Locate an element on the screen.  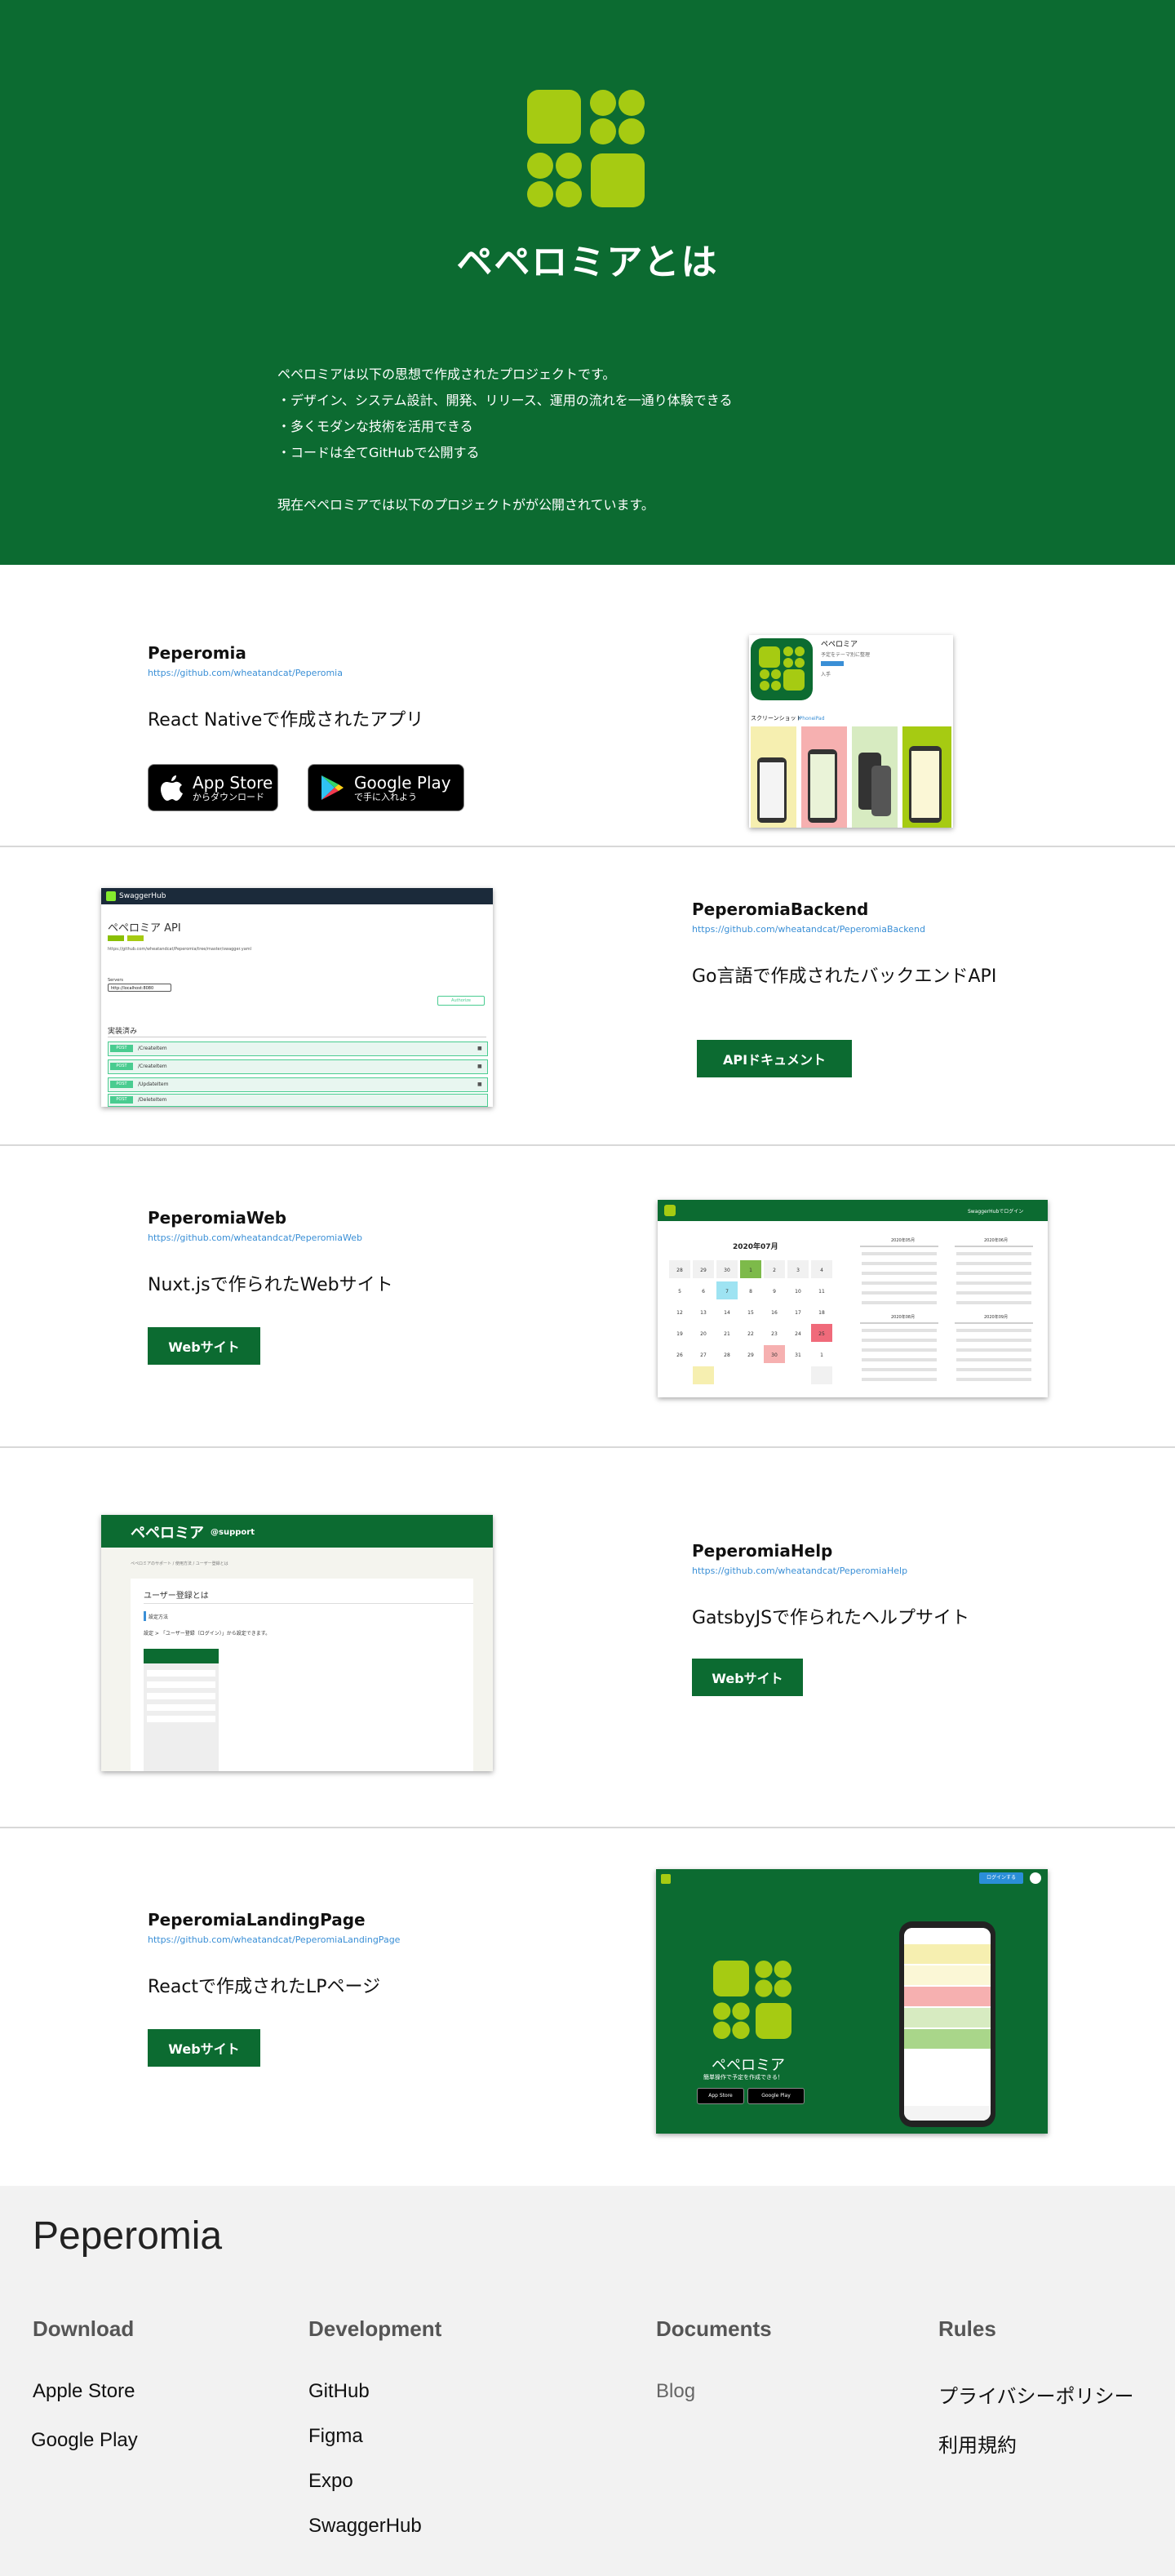
project-name-landing: PeperomiaLandingPage is located at coordinates (257, 1920).